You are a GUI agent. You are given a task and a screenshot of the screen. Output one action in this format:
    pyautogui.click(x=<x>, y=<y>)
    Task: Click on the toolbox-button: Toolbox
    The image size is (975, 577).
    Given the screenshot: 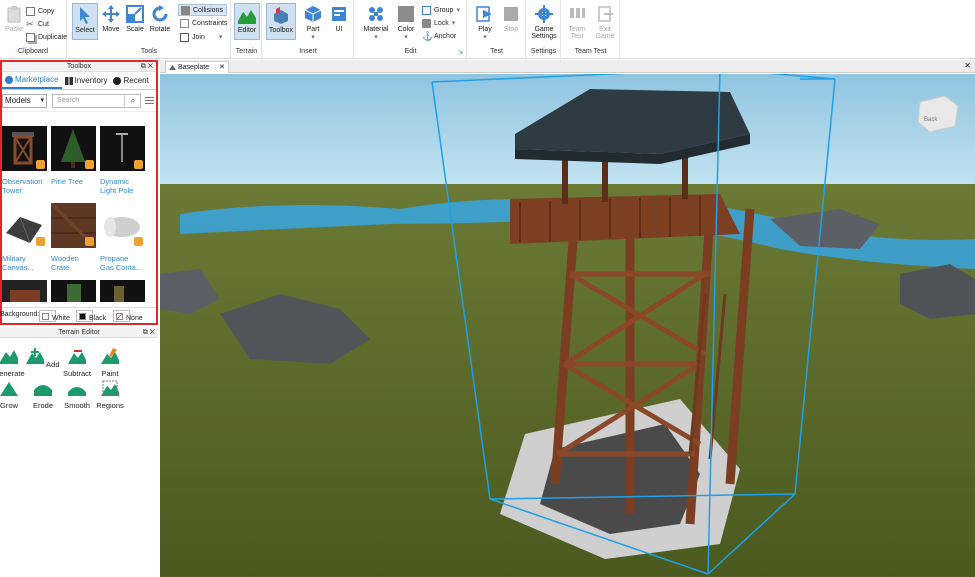 What is the action you would take?
    pyautogui.click(x=281, y=21)
    